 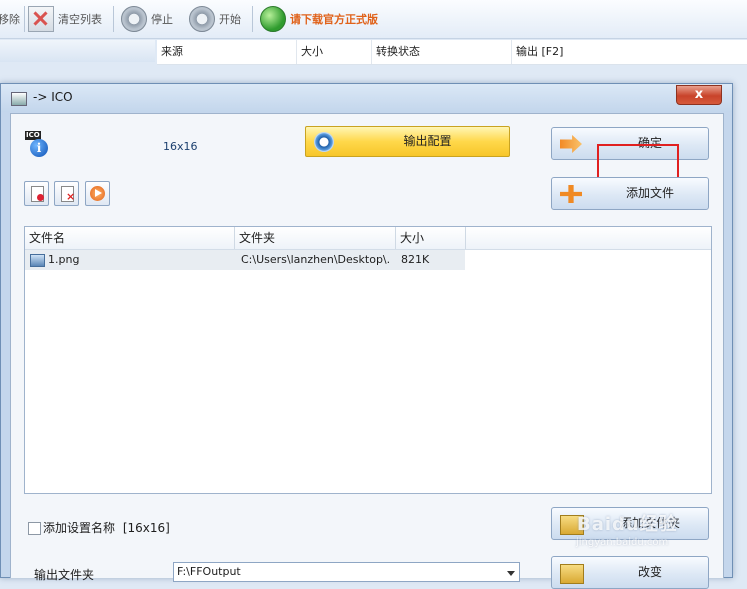 I want to click on dialog-title-bar: -> ICO x, so click(x=366, y=98).